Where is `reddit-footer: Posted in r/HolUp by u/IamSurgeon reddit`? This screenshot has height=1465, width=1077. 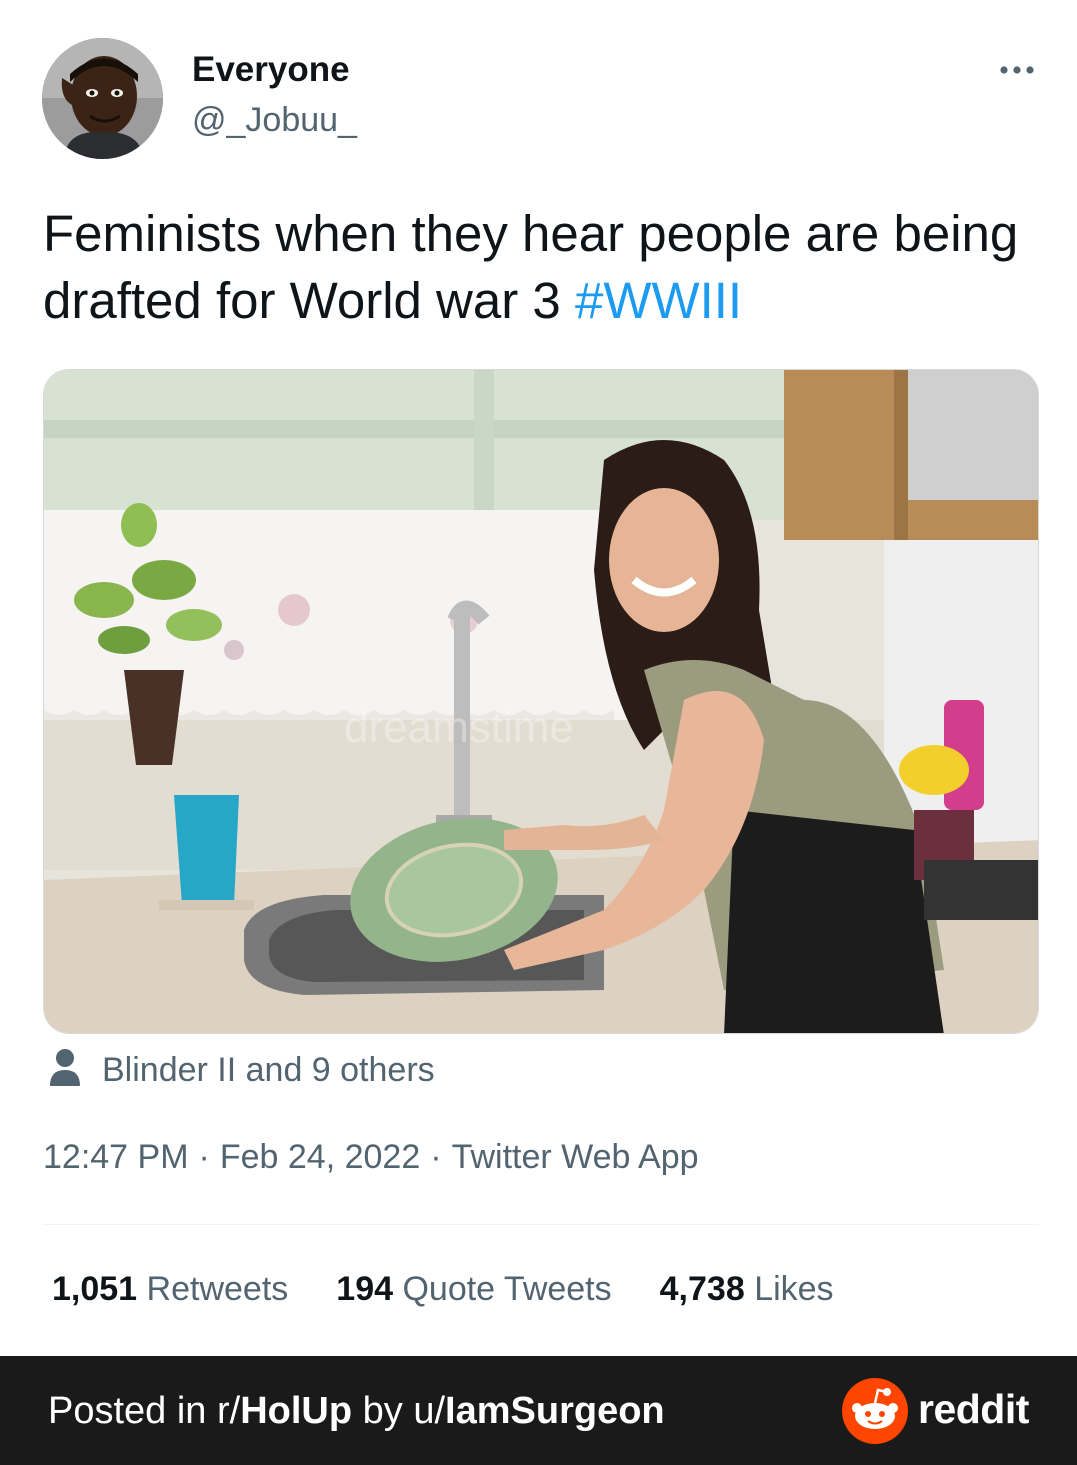
reddit-footer: Posted in r/HolUp by u/IamSurgeon reddit is located at coordinates (538, 1410).